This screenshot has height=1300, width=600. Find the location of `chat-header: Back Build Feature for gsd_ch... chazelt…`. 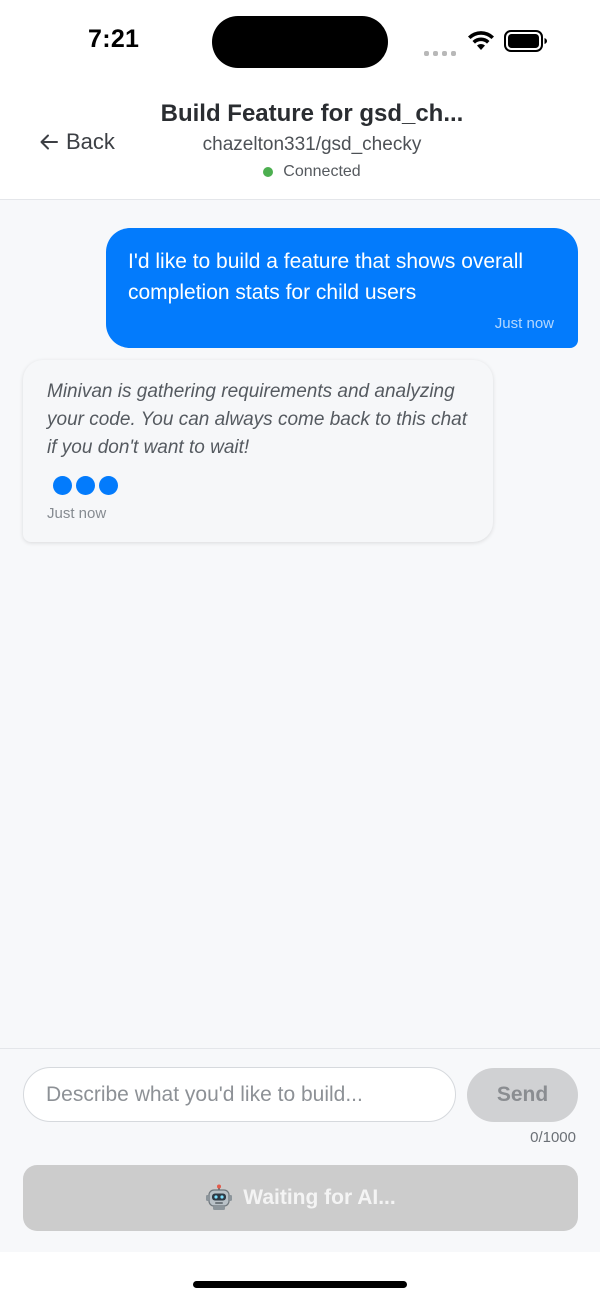

chat-header: Back Build Feature for gsd_ch... chazelt… is located at coordinates (300, 141).